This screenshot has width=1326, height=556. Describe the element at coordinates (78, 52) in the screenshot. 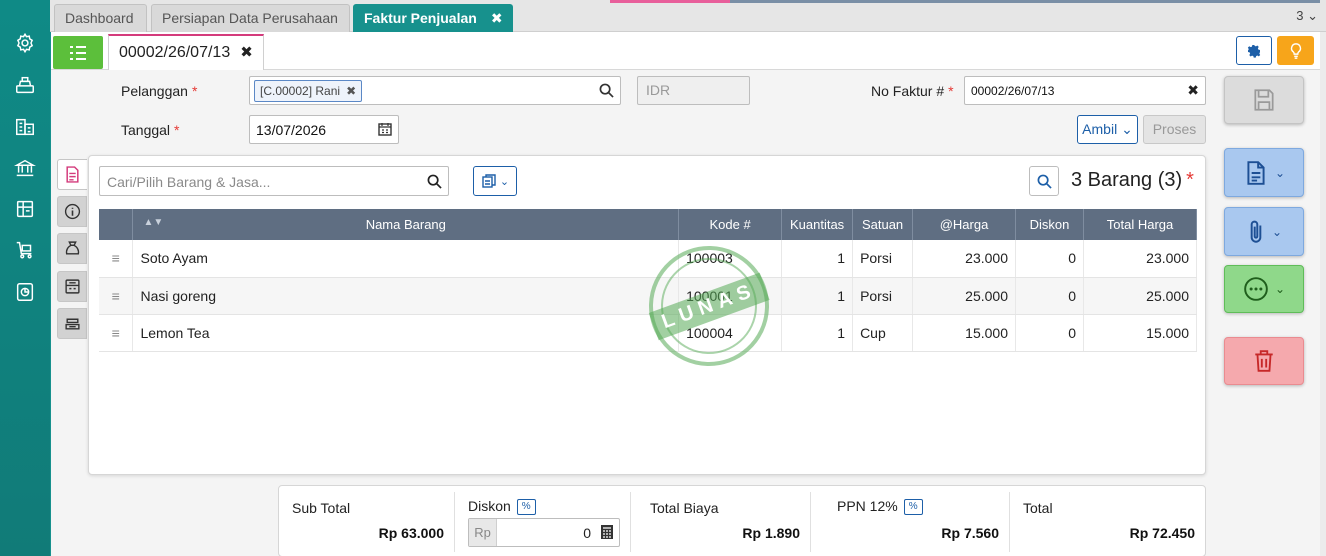

I see `list-menu-button` at that location.